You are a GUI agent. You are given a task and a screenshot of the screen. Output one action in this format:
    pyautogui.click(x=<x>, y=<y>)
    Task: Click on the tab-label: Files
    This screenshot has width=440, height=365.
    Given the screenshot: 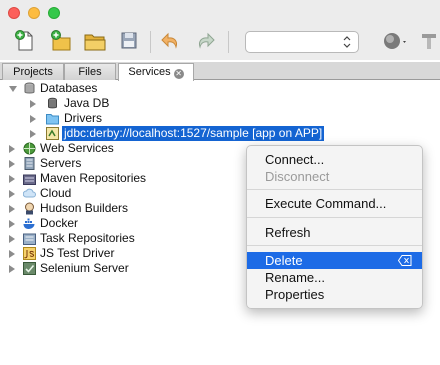 What is the action you would take?
    pyautogui.click(x=90, y=72)
    